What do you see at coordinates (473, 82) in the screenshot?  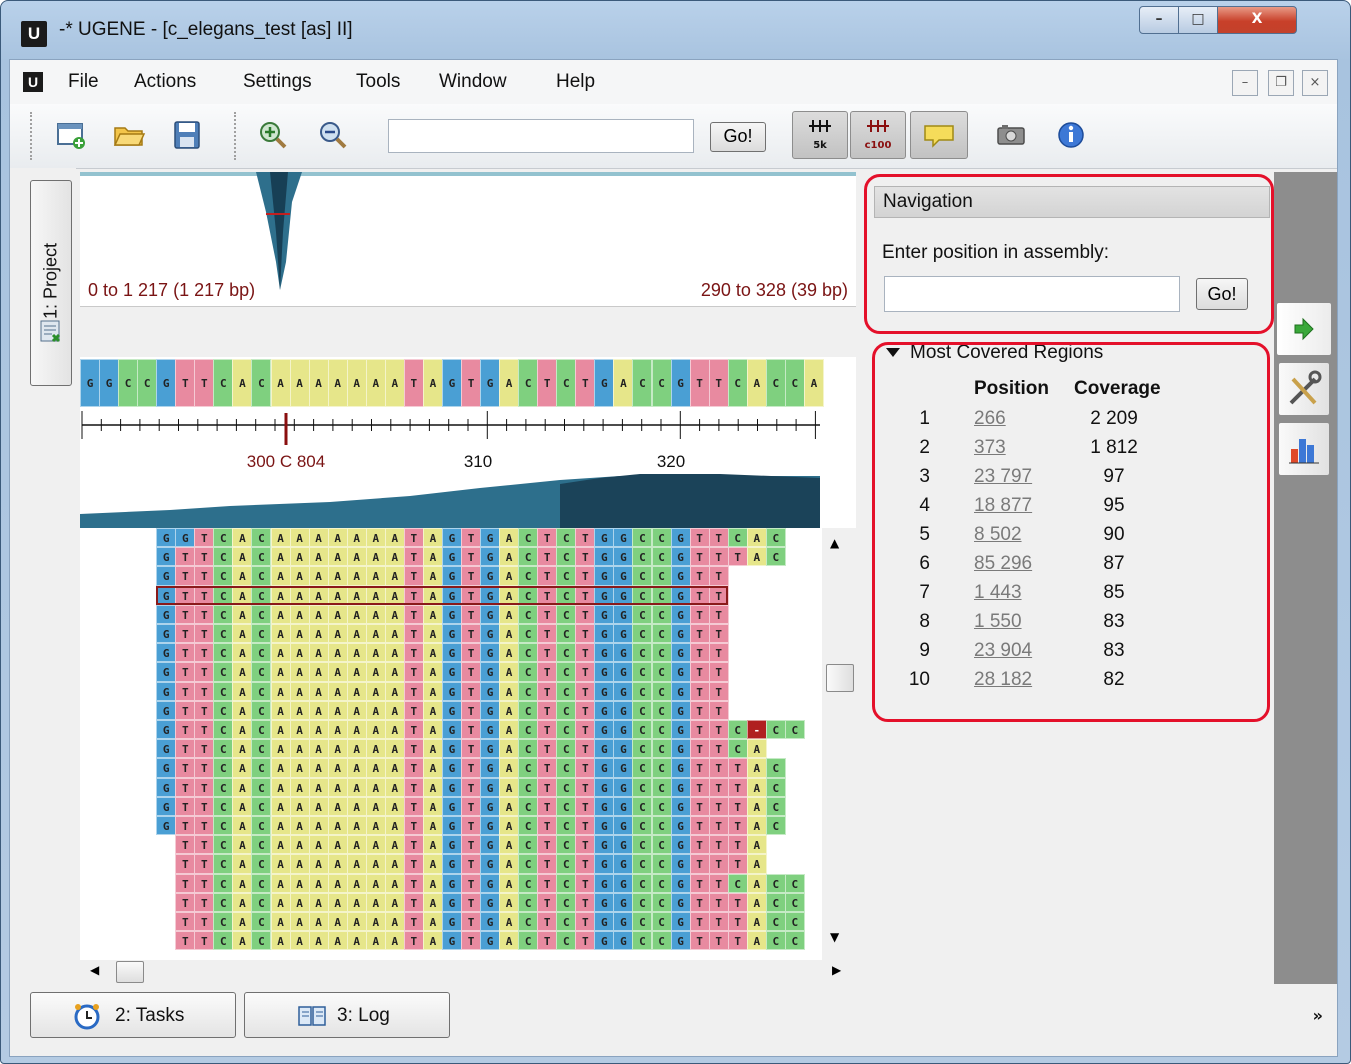 I see `menu-window: Window` at bounding box center [473, 82].